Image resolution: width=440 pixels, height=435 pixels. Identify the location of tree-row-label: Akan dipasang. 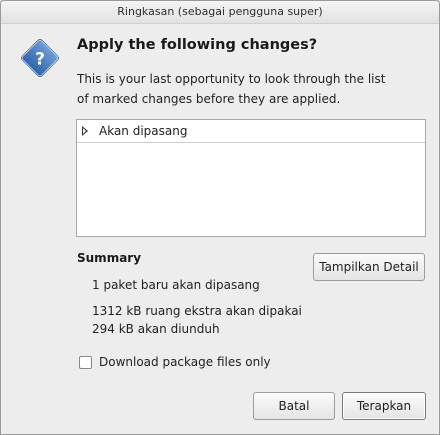
(143, 131).